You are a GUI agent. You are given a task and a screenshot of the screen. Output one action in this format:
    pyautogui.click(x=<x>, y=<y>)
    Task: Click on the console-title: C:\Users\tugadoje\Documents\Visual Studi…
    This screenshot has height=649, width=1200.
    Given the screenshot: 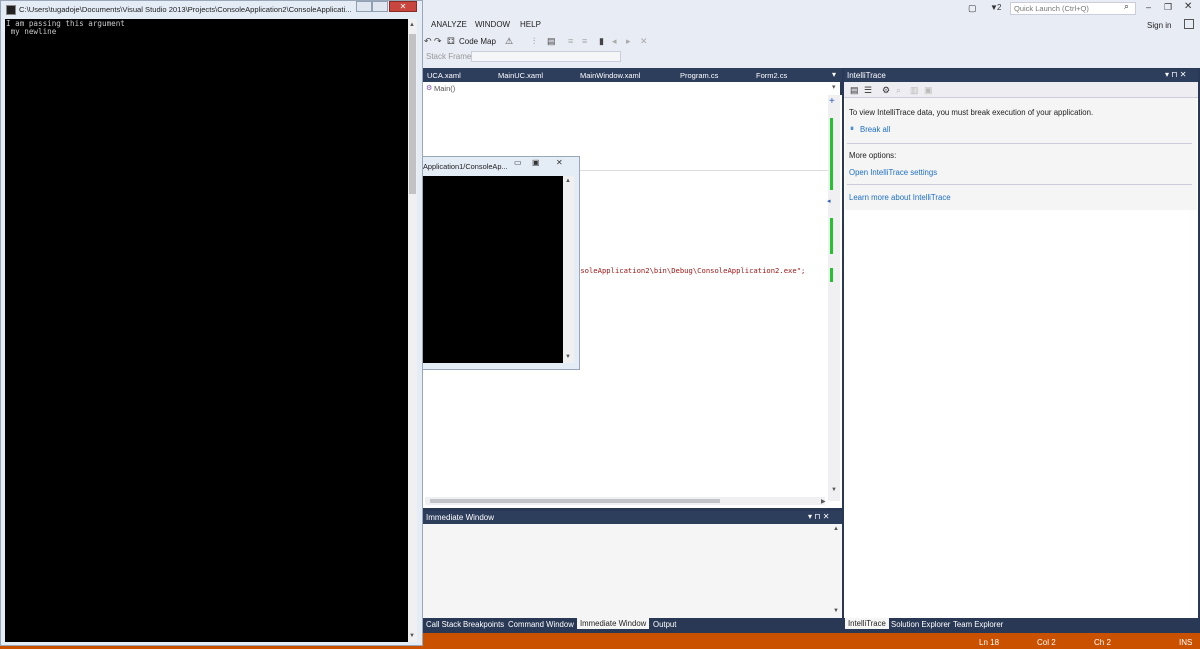 What is the action you would take?
    pyautogui.click(x=185, y=9)
    